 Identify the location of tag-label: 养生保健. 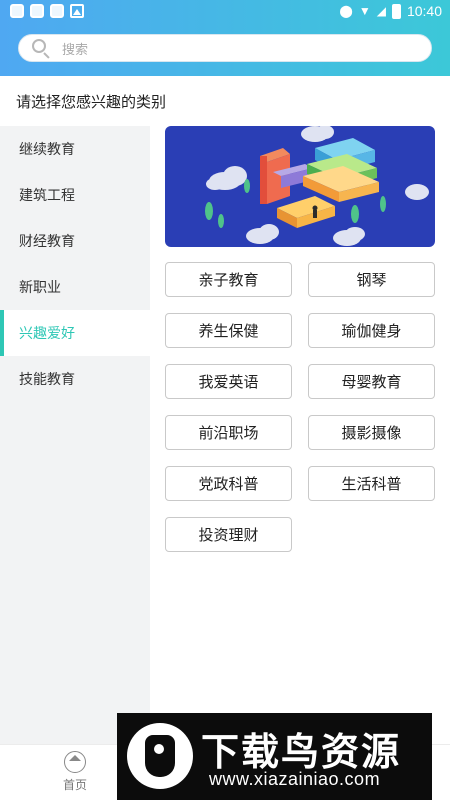
(228, 331).